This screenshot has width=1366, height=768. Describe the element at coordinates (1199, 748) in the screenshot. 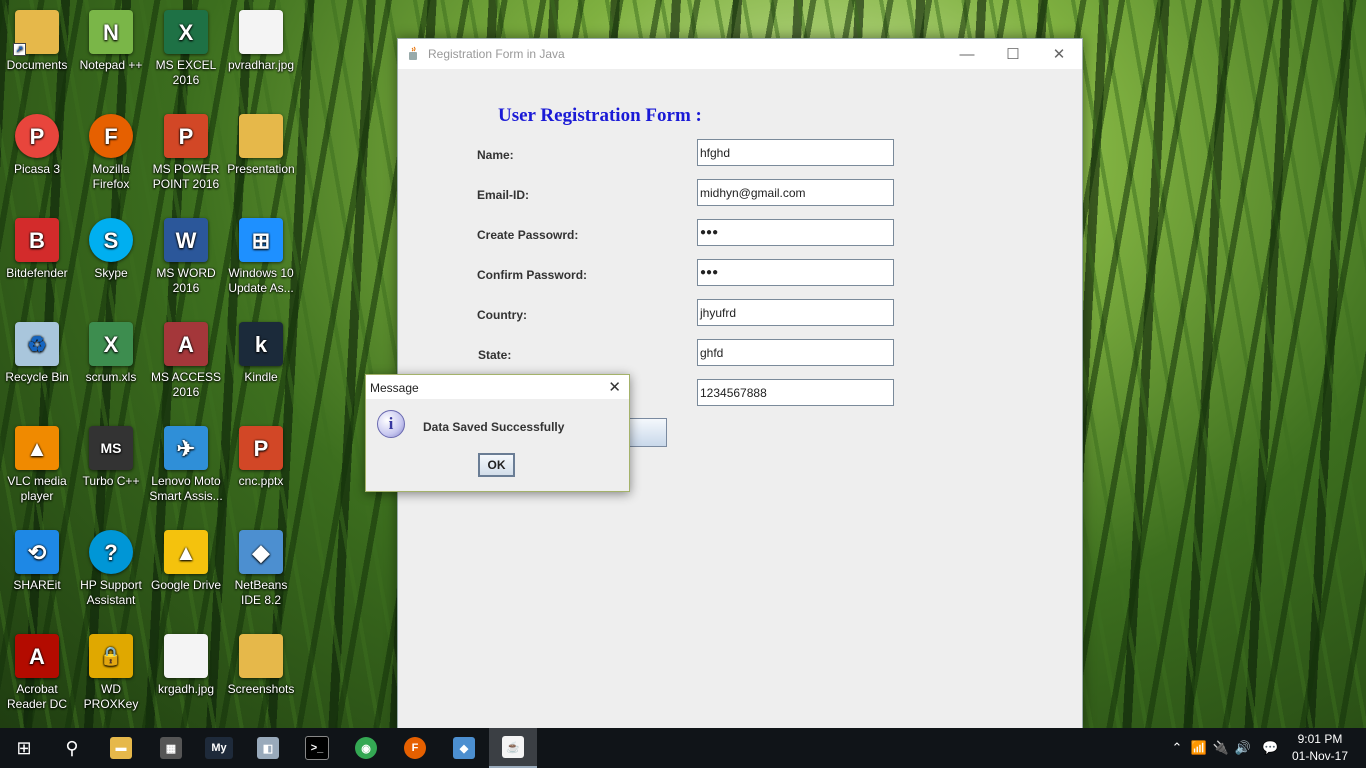

I see `wifi-icon: 📶` at that location.